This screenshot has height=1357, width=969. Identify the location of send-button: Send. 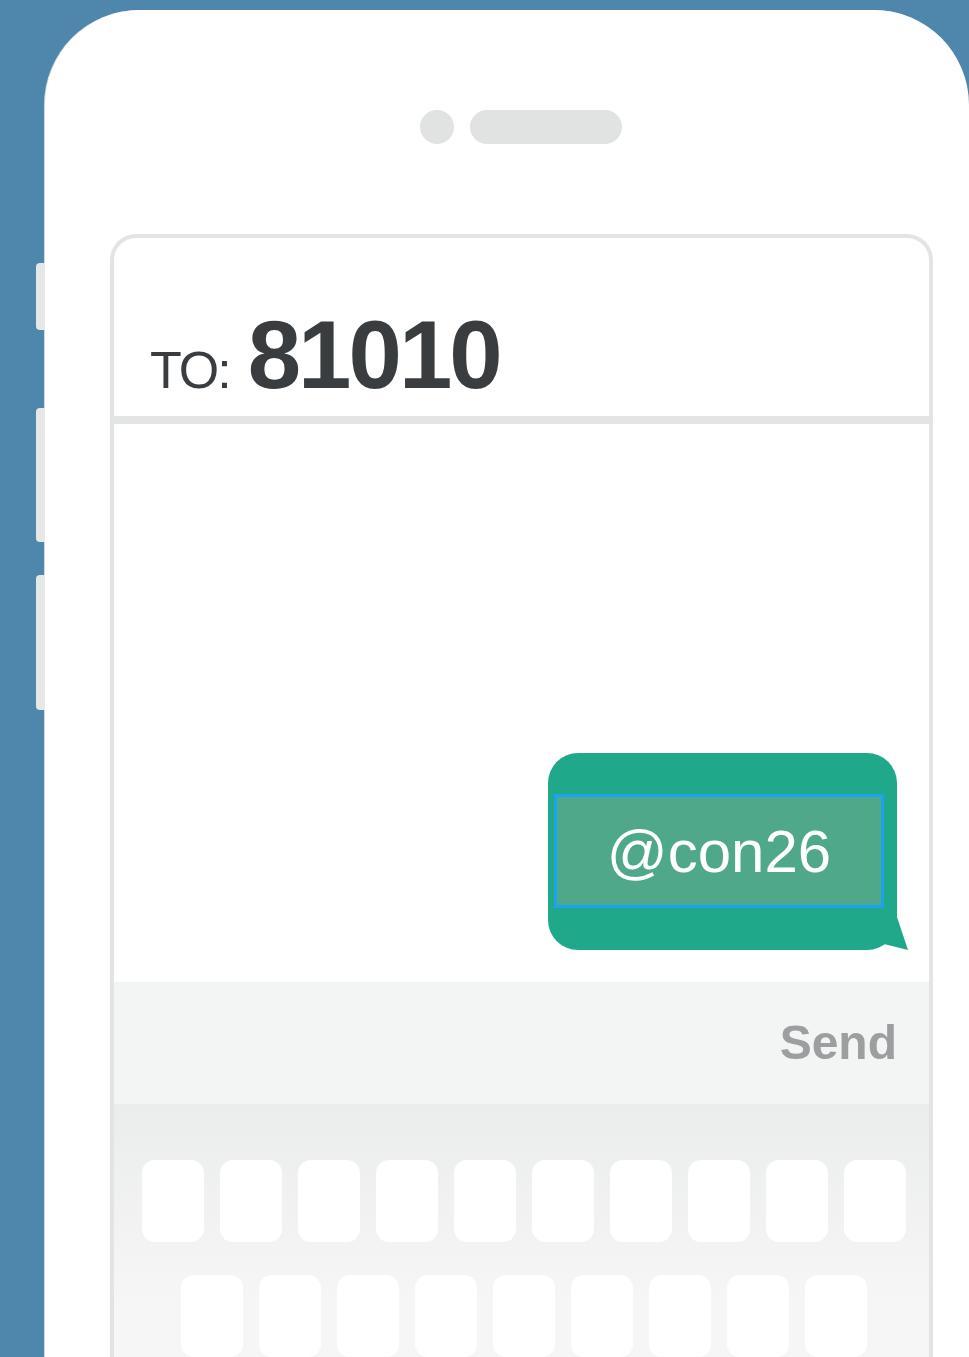
(838, 1043).